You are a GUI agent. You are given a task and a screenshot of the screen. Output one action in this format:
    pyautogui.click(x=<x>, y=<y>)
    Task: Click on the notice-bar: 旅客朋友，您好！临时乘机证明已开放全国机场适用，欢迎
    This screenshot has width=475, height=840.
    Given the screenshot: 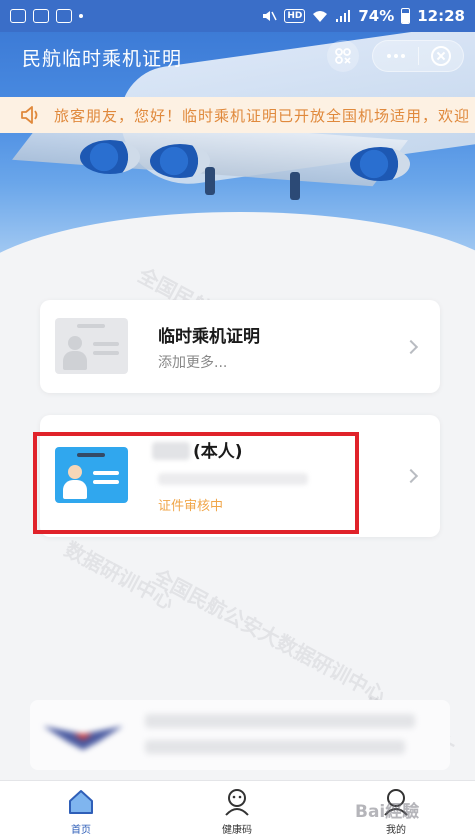 What is the action you would take?
    pyautogui.click(x=237, y=115)
    